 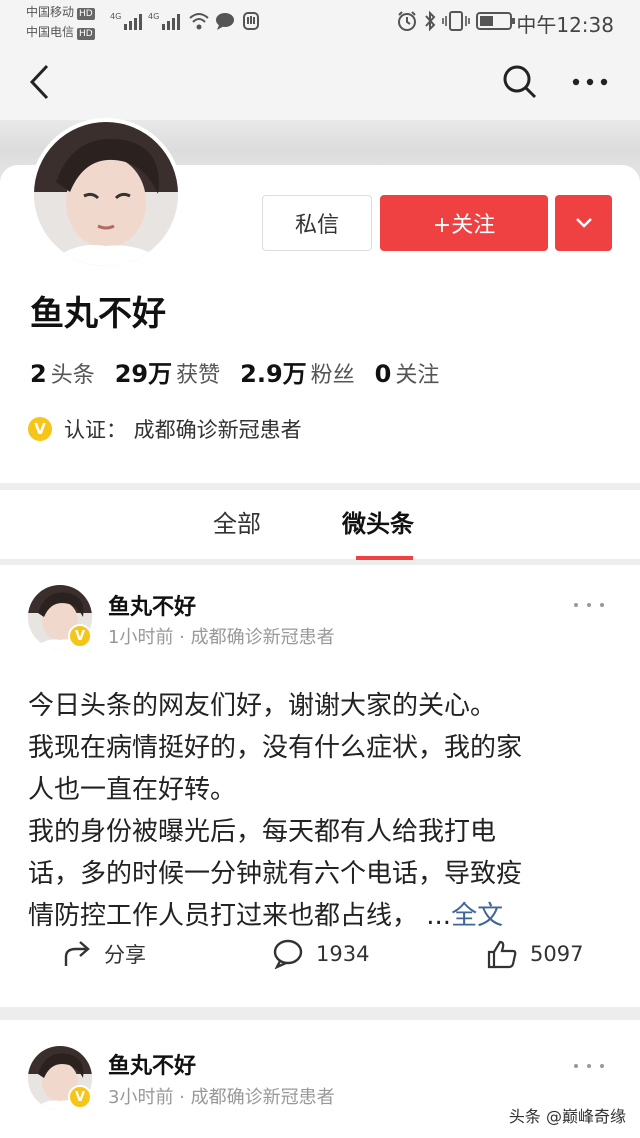 I want to click on stat-following-value: 0, so click(x=383, y=374).